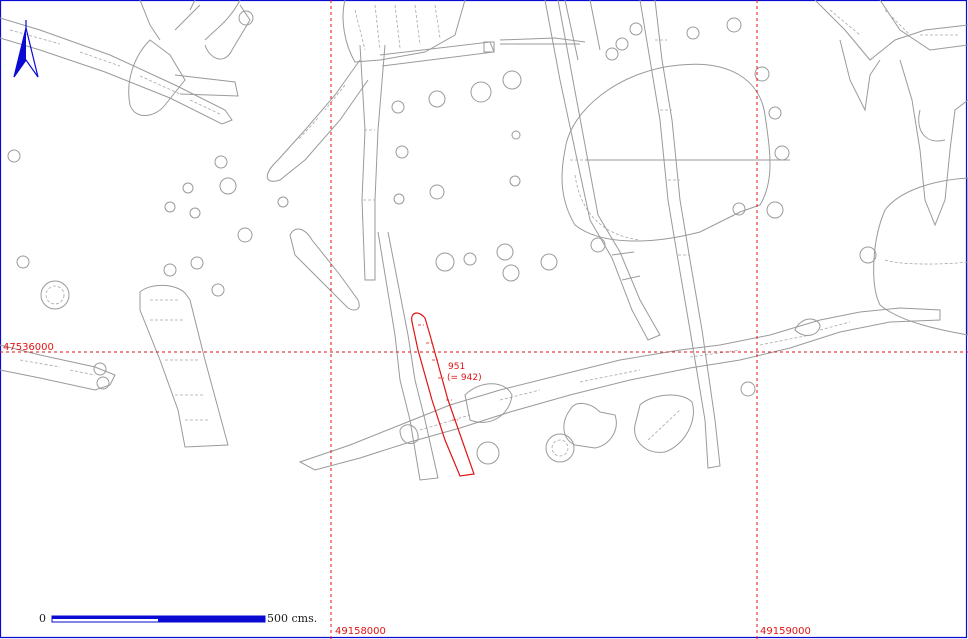 The height and width of the screenshot is (639, 968). I want to click on feature-band-upper, so click(317, 120).